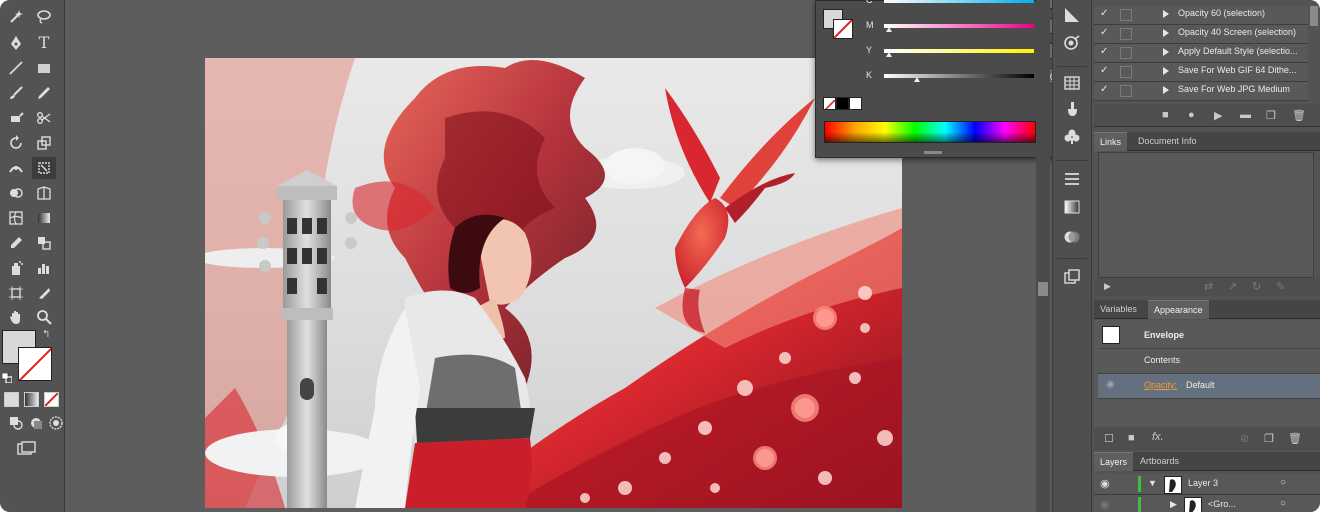  Describe the element at coordinates (1201, 15) in the screenshot. I see `action-item: ✓ Opacity 60 (selection)` at that location.